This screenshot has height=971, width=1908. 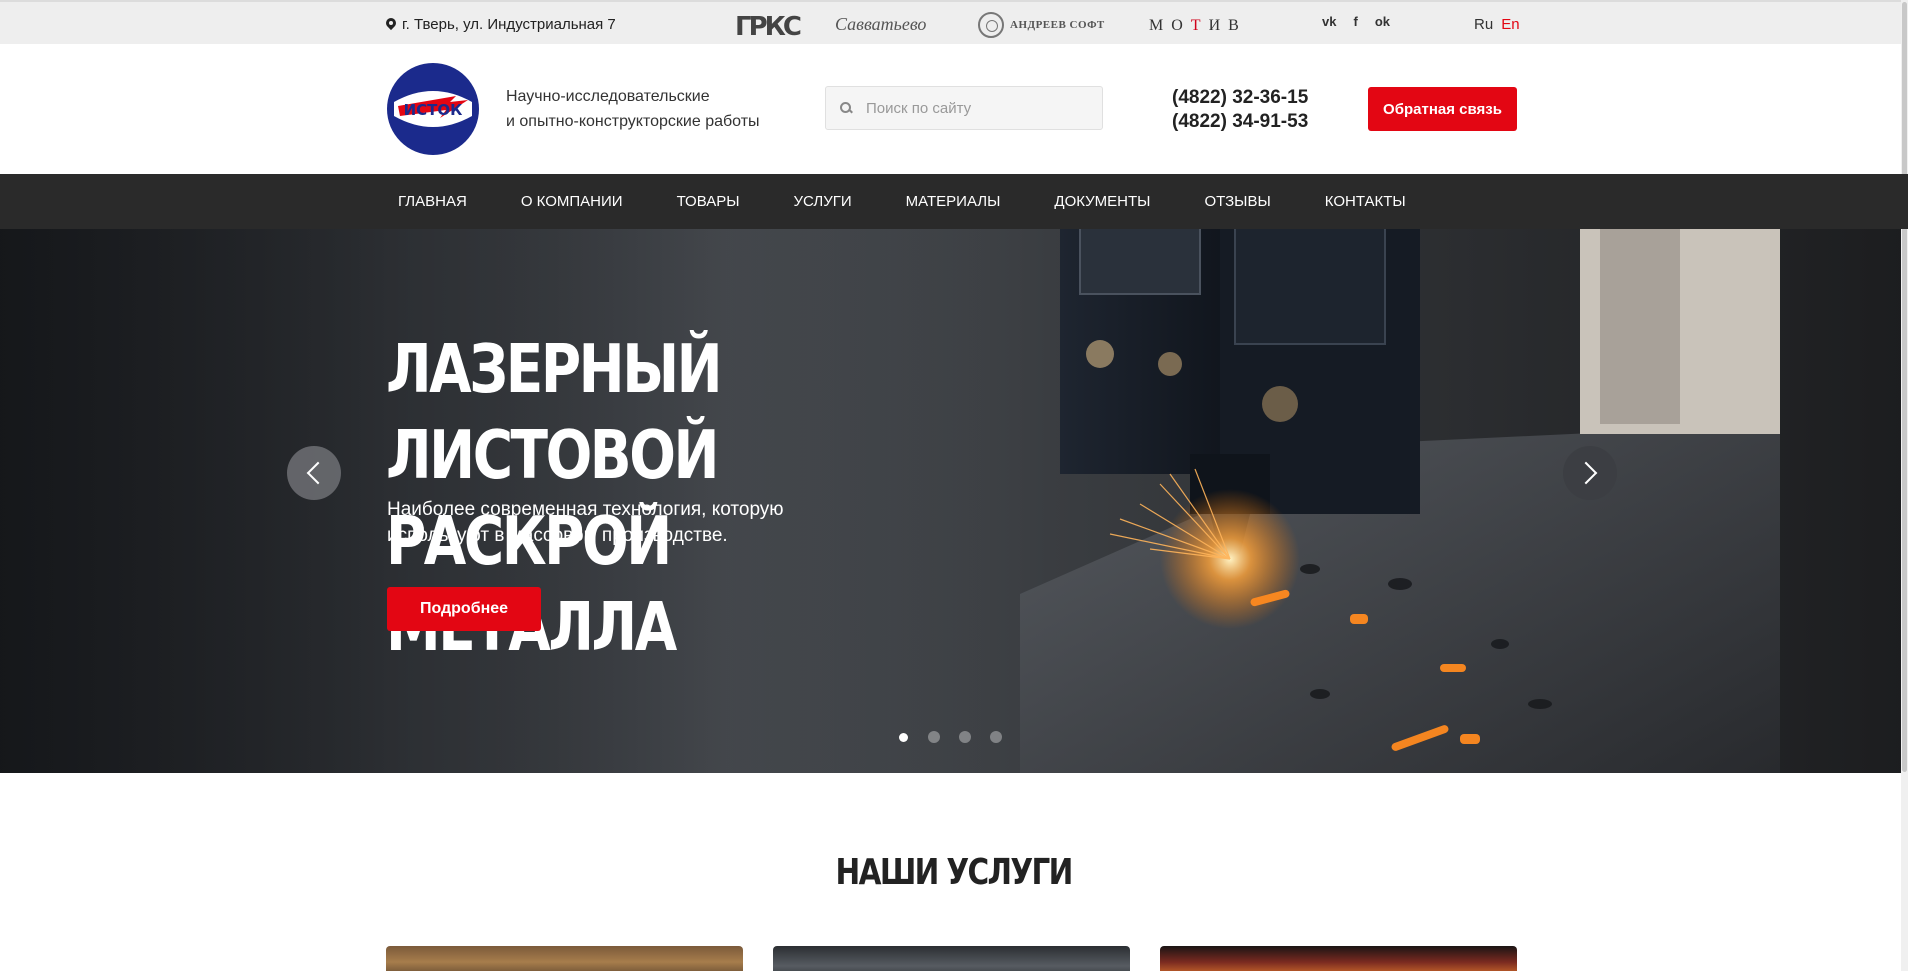 What do you see at coordinates (572, 201) in the screenshot?
I see `nav-item-about: О КОМПАНИИ` at bounding box center [572, 201].